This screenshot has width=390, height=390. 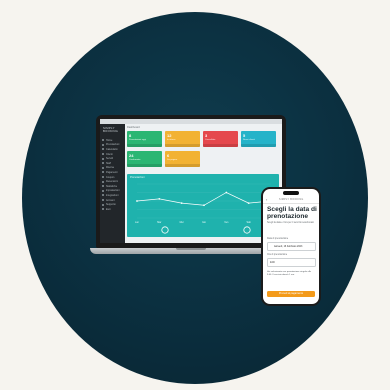 I want to click on x-tick-label: Mer, so click(x=182, y=222).